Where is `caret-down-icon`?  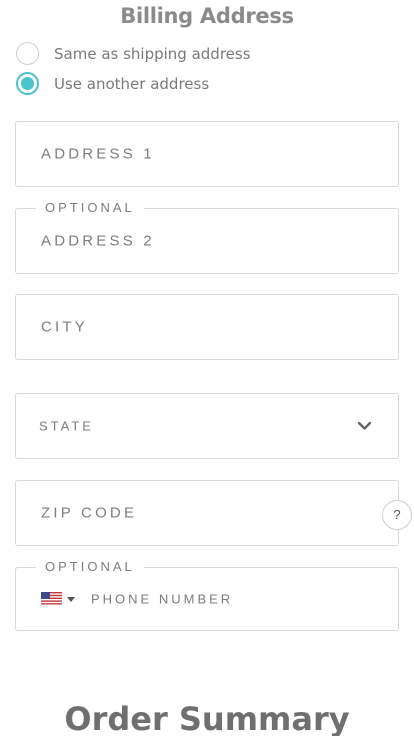 caret-down-icon is located at coordinates (71, 599).